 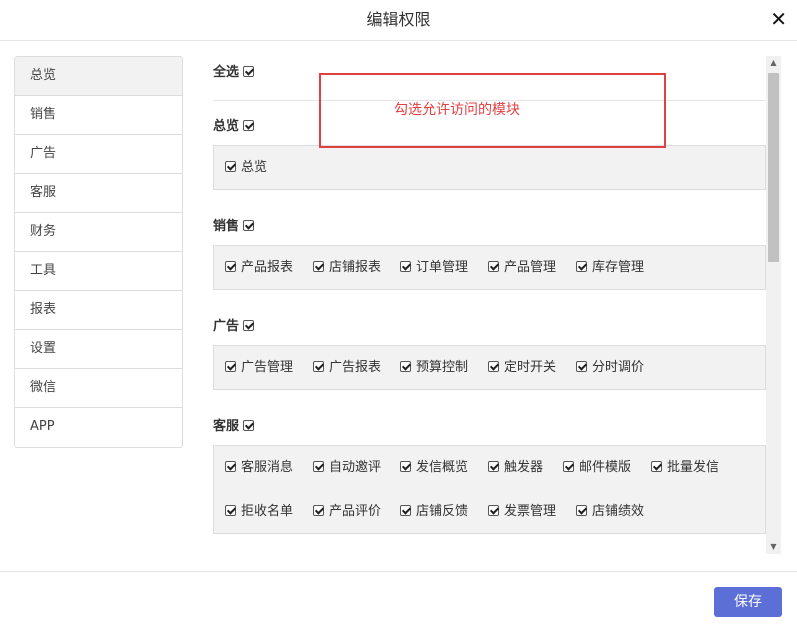 What do you see at coordinates (226, 126) in the screenshot?
I see `group-overview-title: 总览` at bounding box center [226, 126].